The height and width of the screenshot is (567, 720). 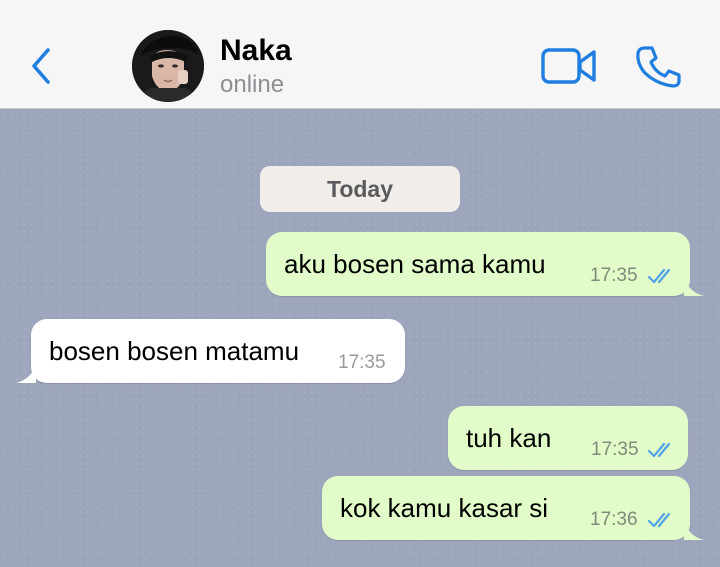 What do you see at coordinates (509, 438) in the screenshot?
I see `message-text: tuh kan` at bounding box center [509, 438].